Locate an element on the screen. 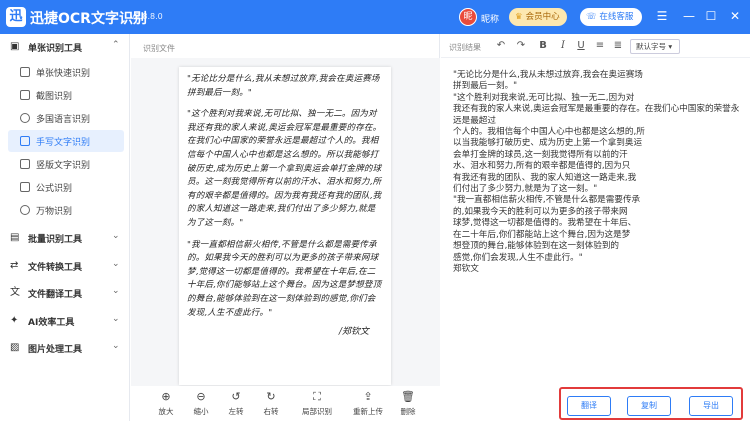 Image resolution: width=750 pixels, height=421 pixels. avatar: 昵 is located at coordinates (468, 17).